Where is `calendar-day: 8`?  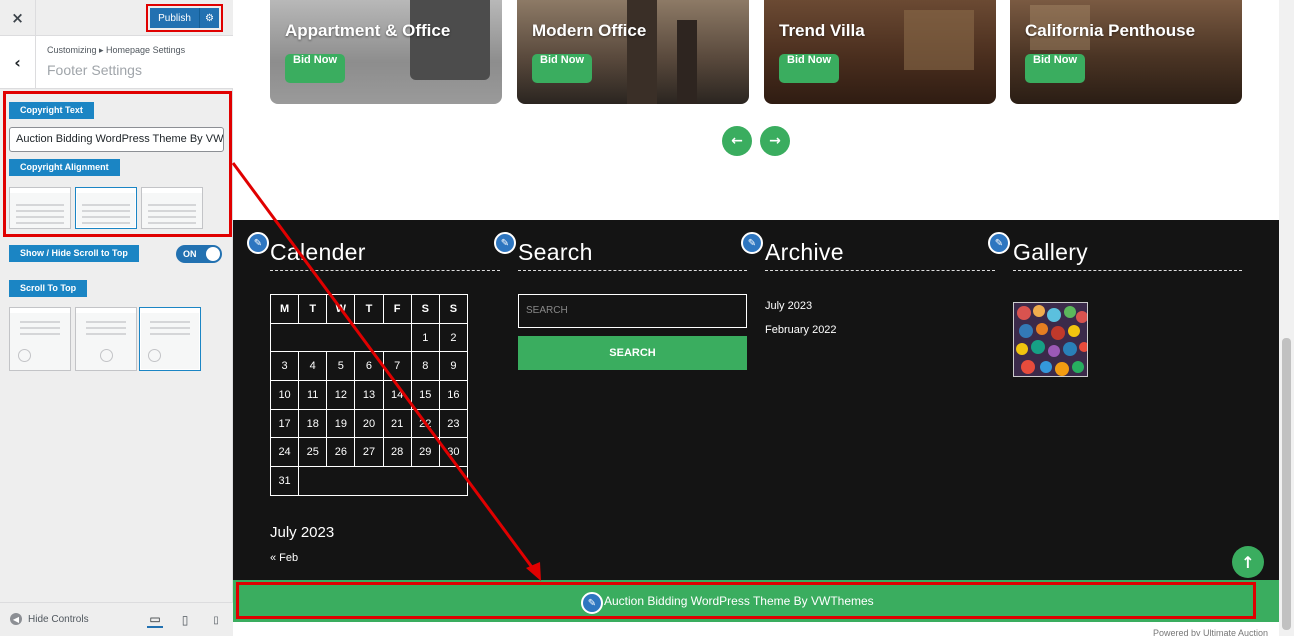 calendar-day: 8 is located at coordinates (425, 366).